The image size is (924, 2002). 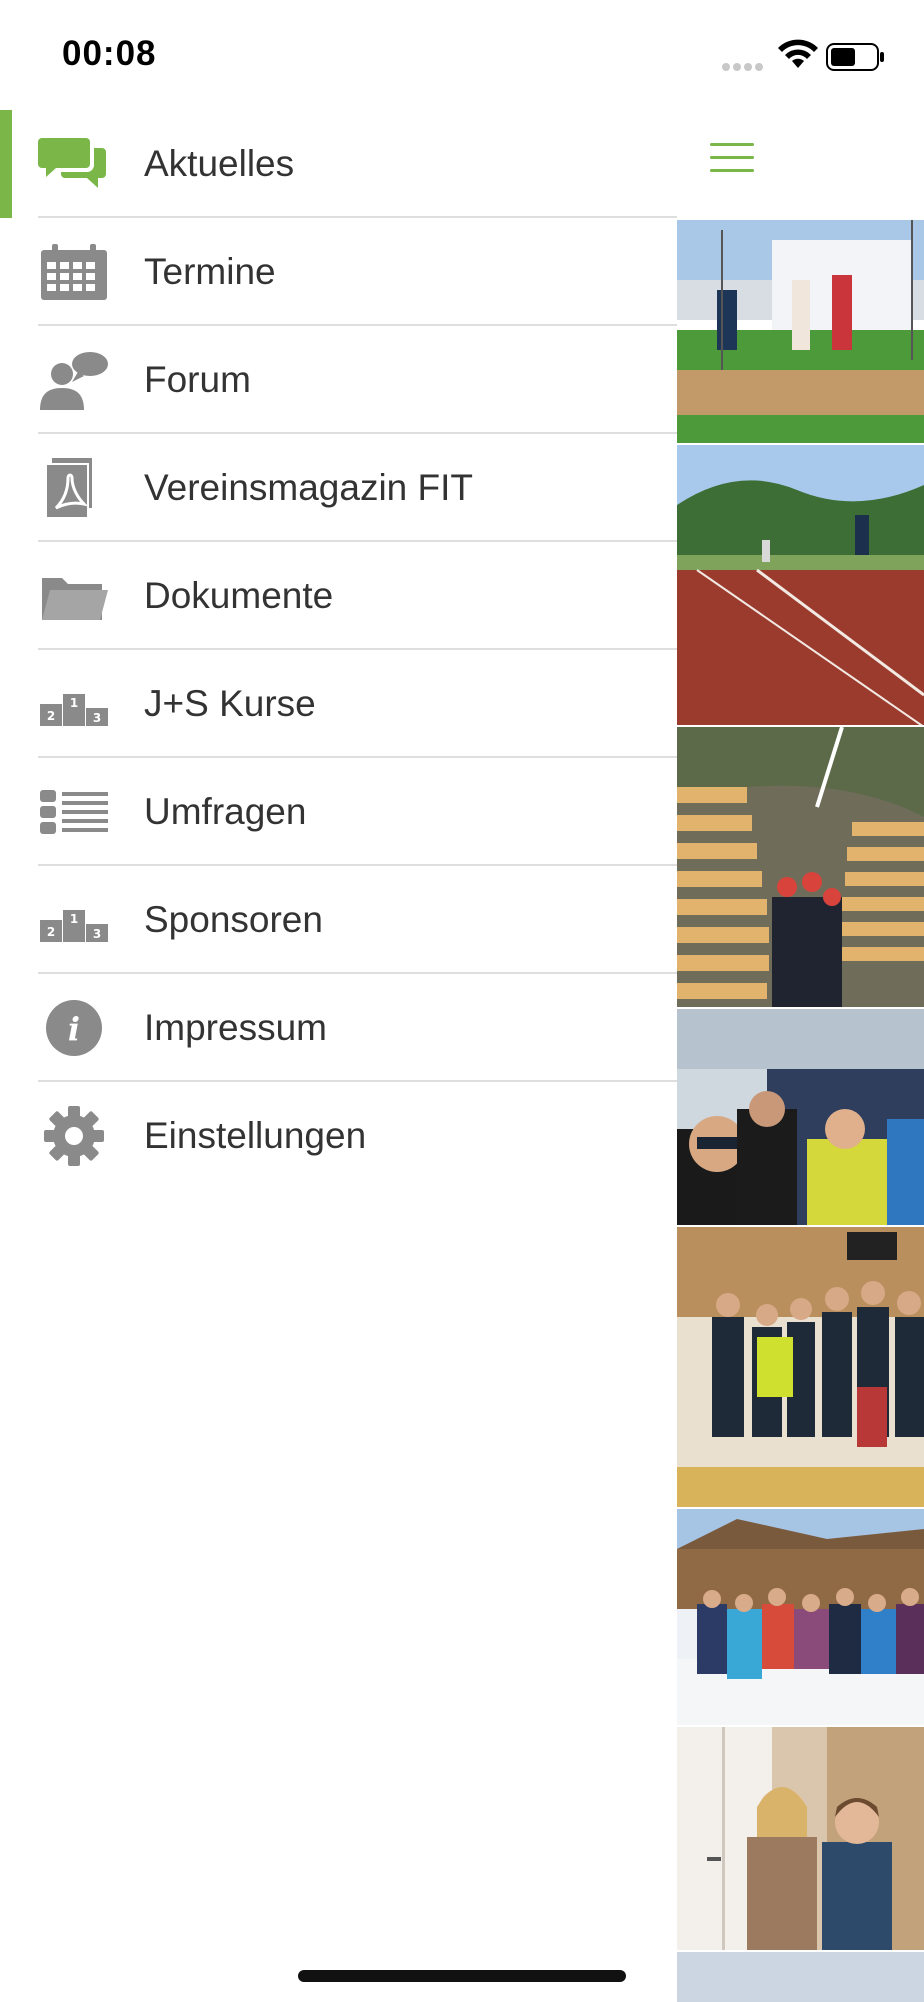 I want to click on battery-icon, so click(x=855, y=57).